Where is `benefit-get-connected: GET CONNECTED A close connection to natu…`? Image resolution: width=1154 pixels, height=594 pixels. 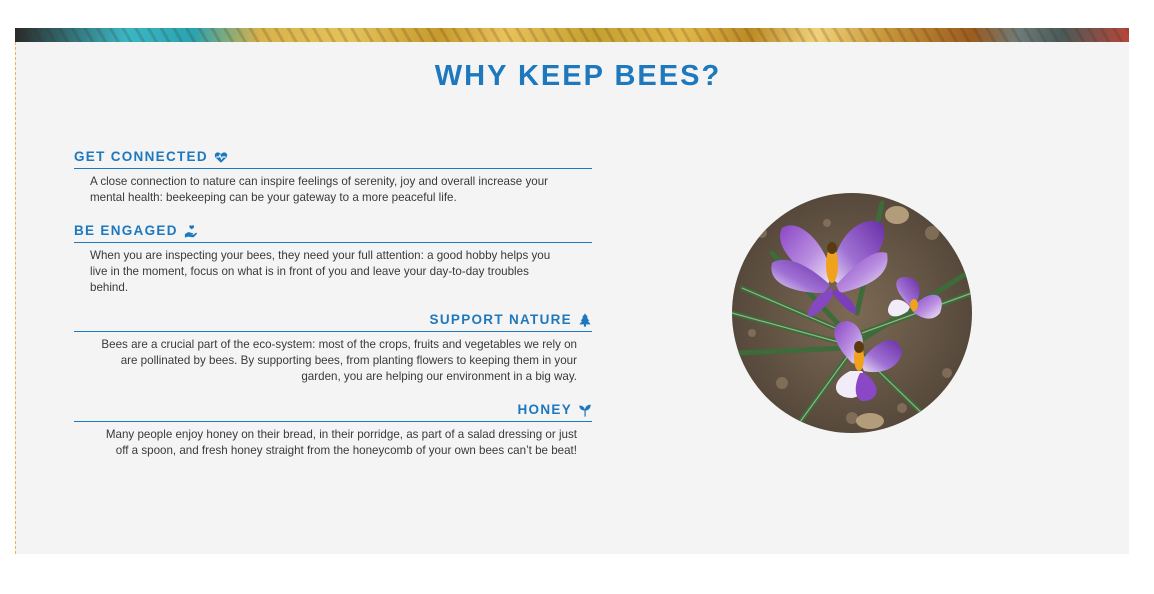
benefit-get-connected: GET CONNECTED A close connection to natu… is located at coordinates (333, 177).